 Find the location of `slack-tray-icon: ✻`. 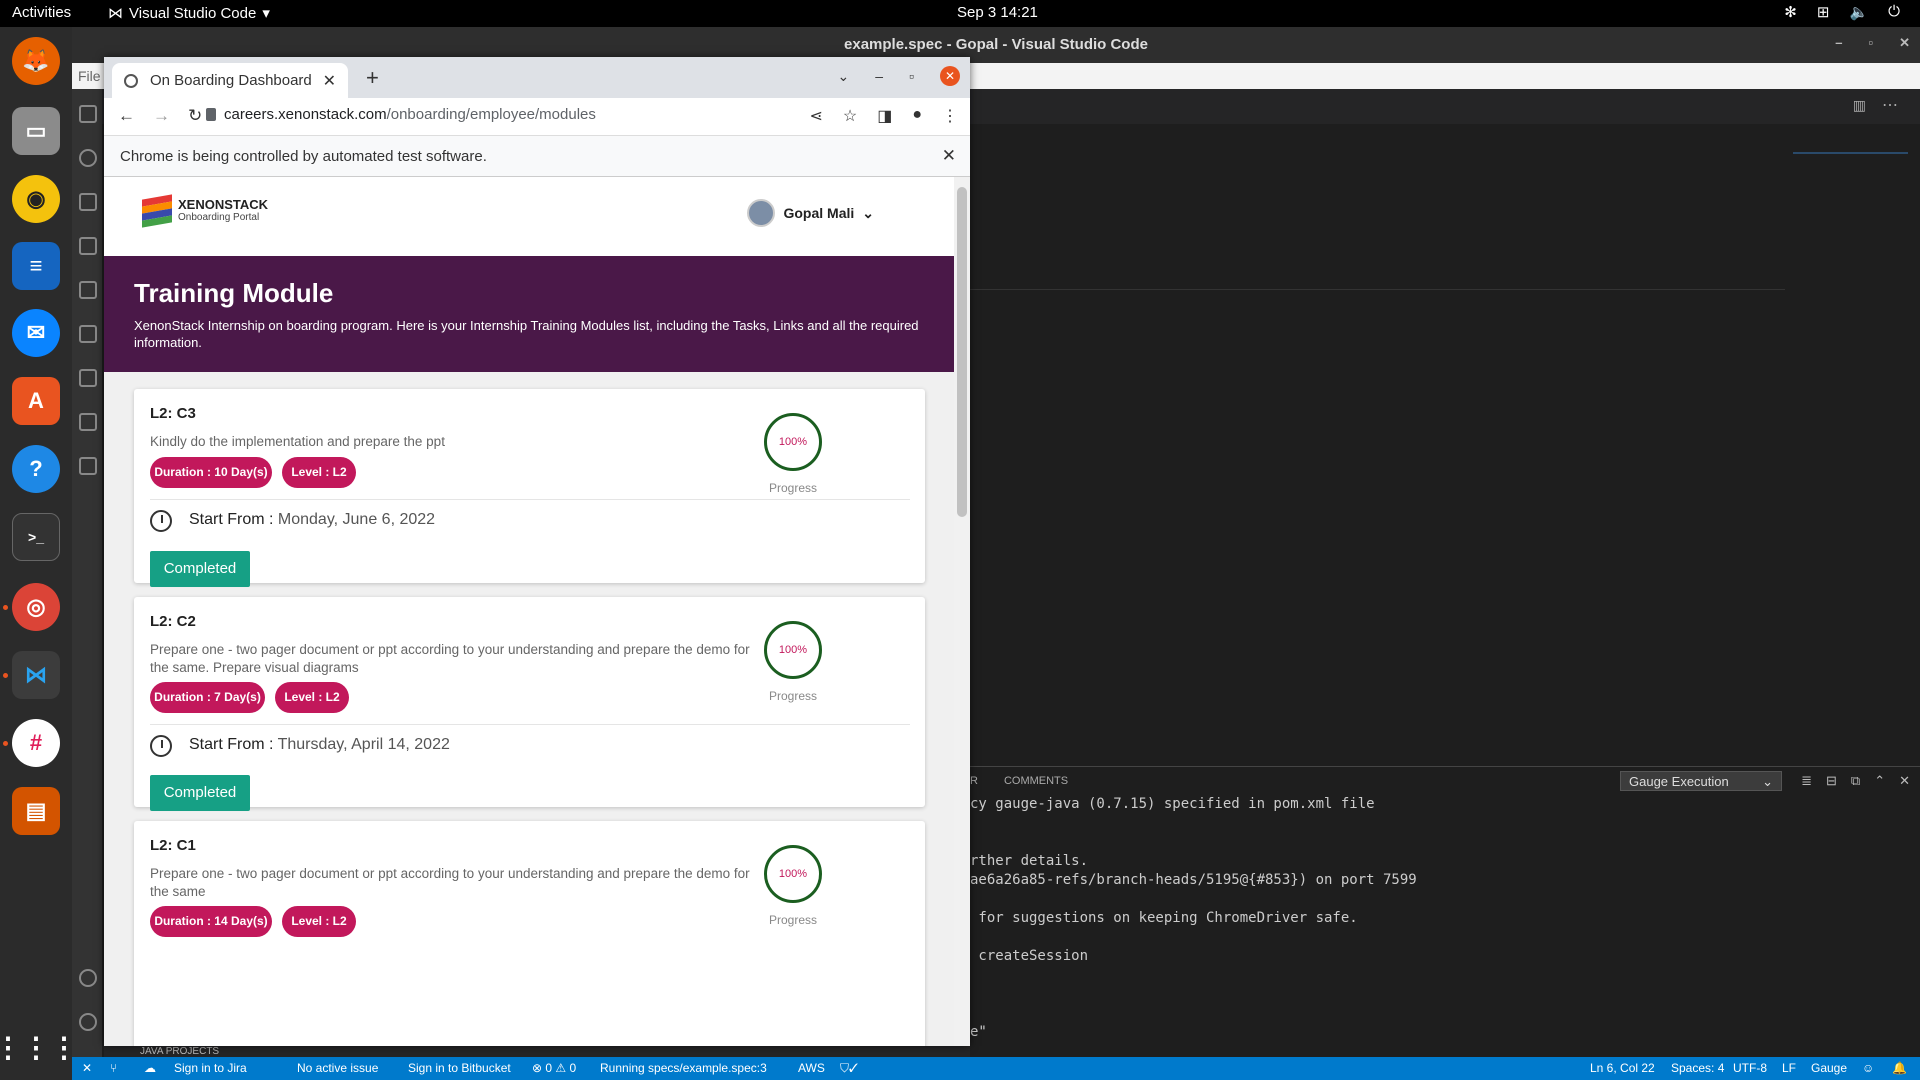

slack-tray-icon: ✻ is located at coordinates (1790, 12).